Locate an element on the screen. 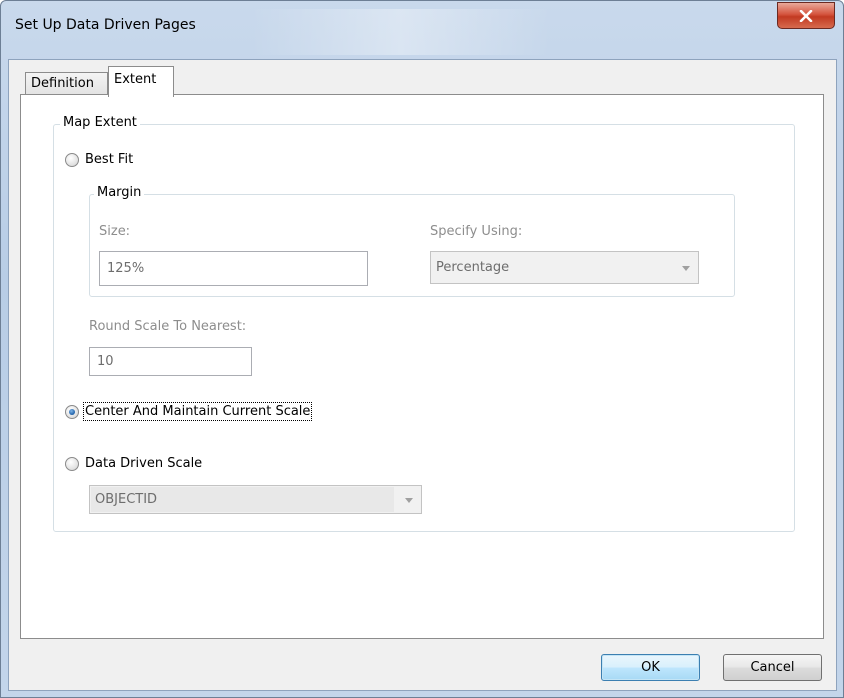  ok-button-label: OK is located at coordinates (650, 667).